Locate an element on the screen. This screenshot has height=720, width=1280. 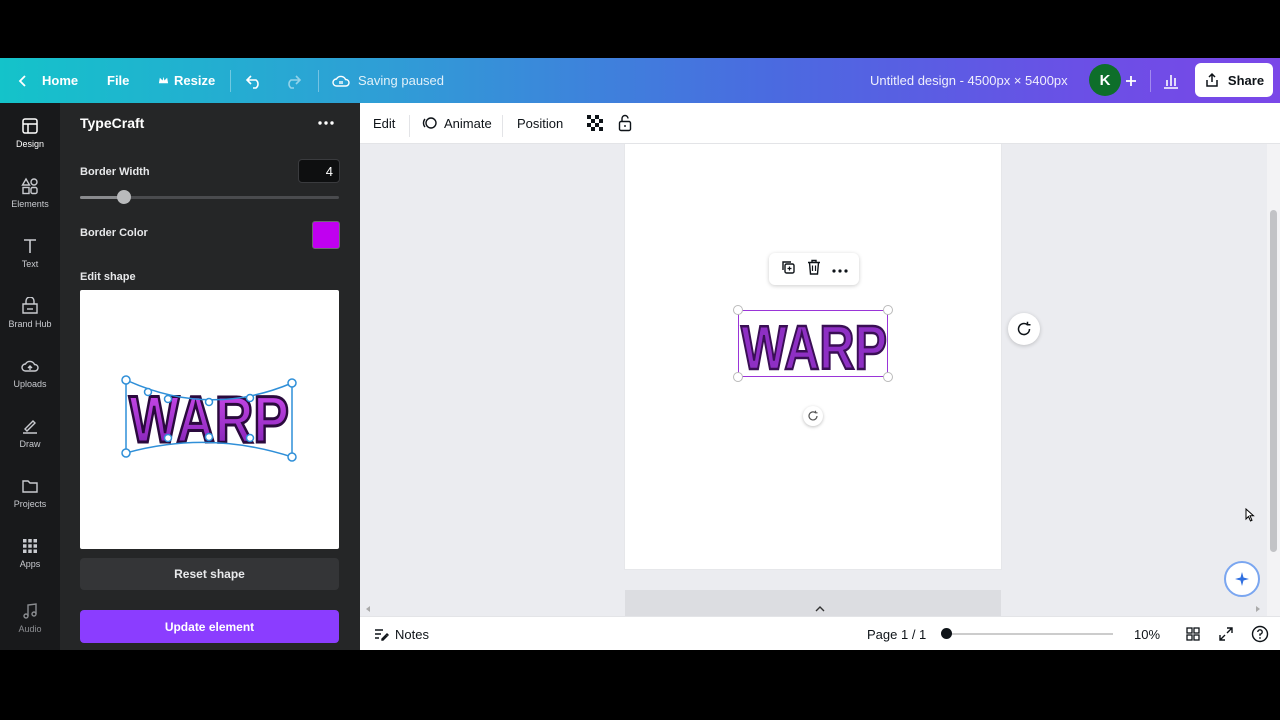
update-element-button: Update element is located at coordinates (209, 626).